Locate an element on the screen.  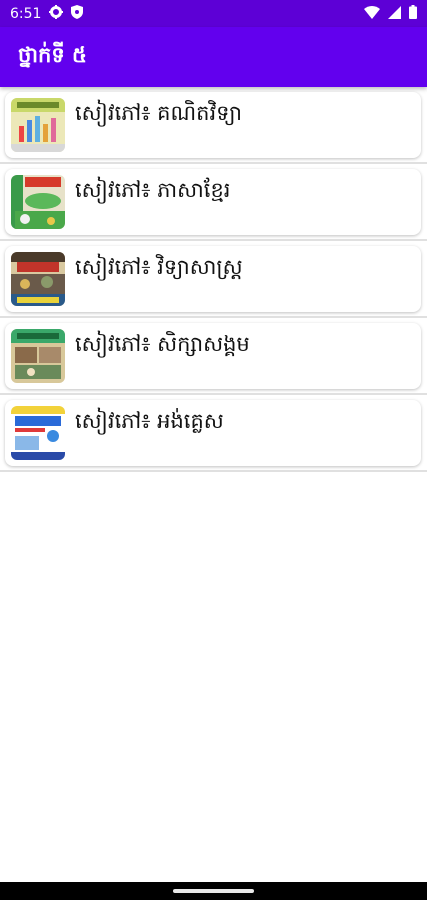
home-handle is located at coordinates (213, 891).